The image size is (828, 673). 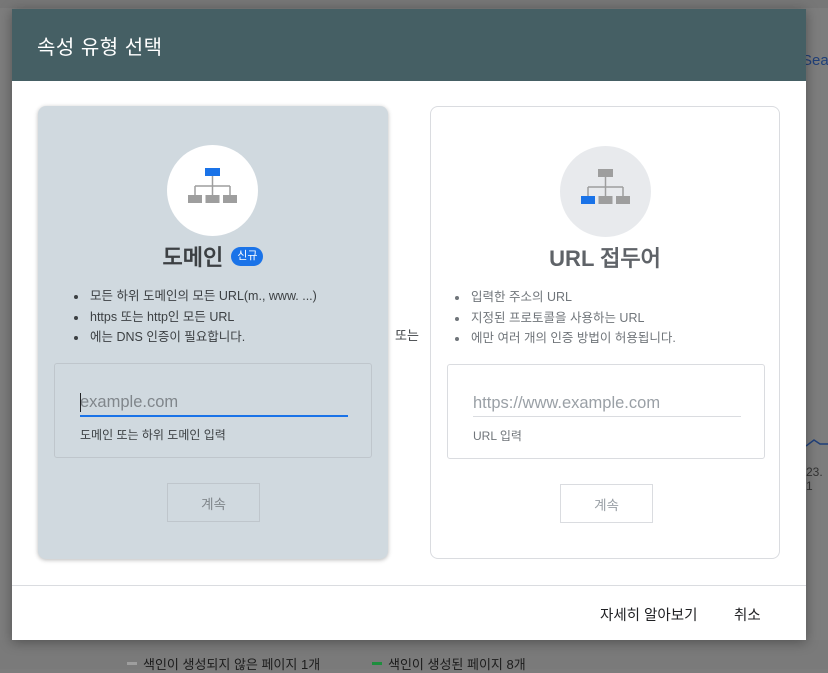 What do you see at coordinates (214, 416) in the screenshot?
I see `domain-input-underline` at bounding box center [214, 416].